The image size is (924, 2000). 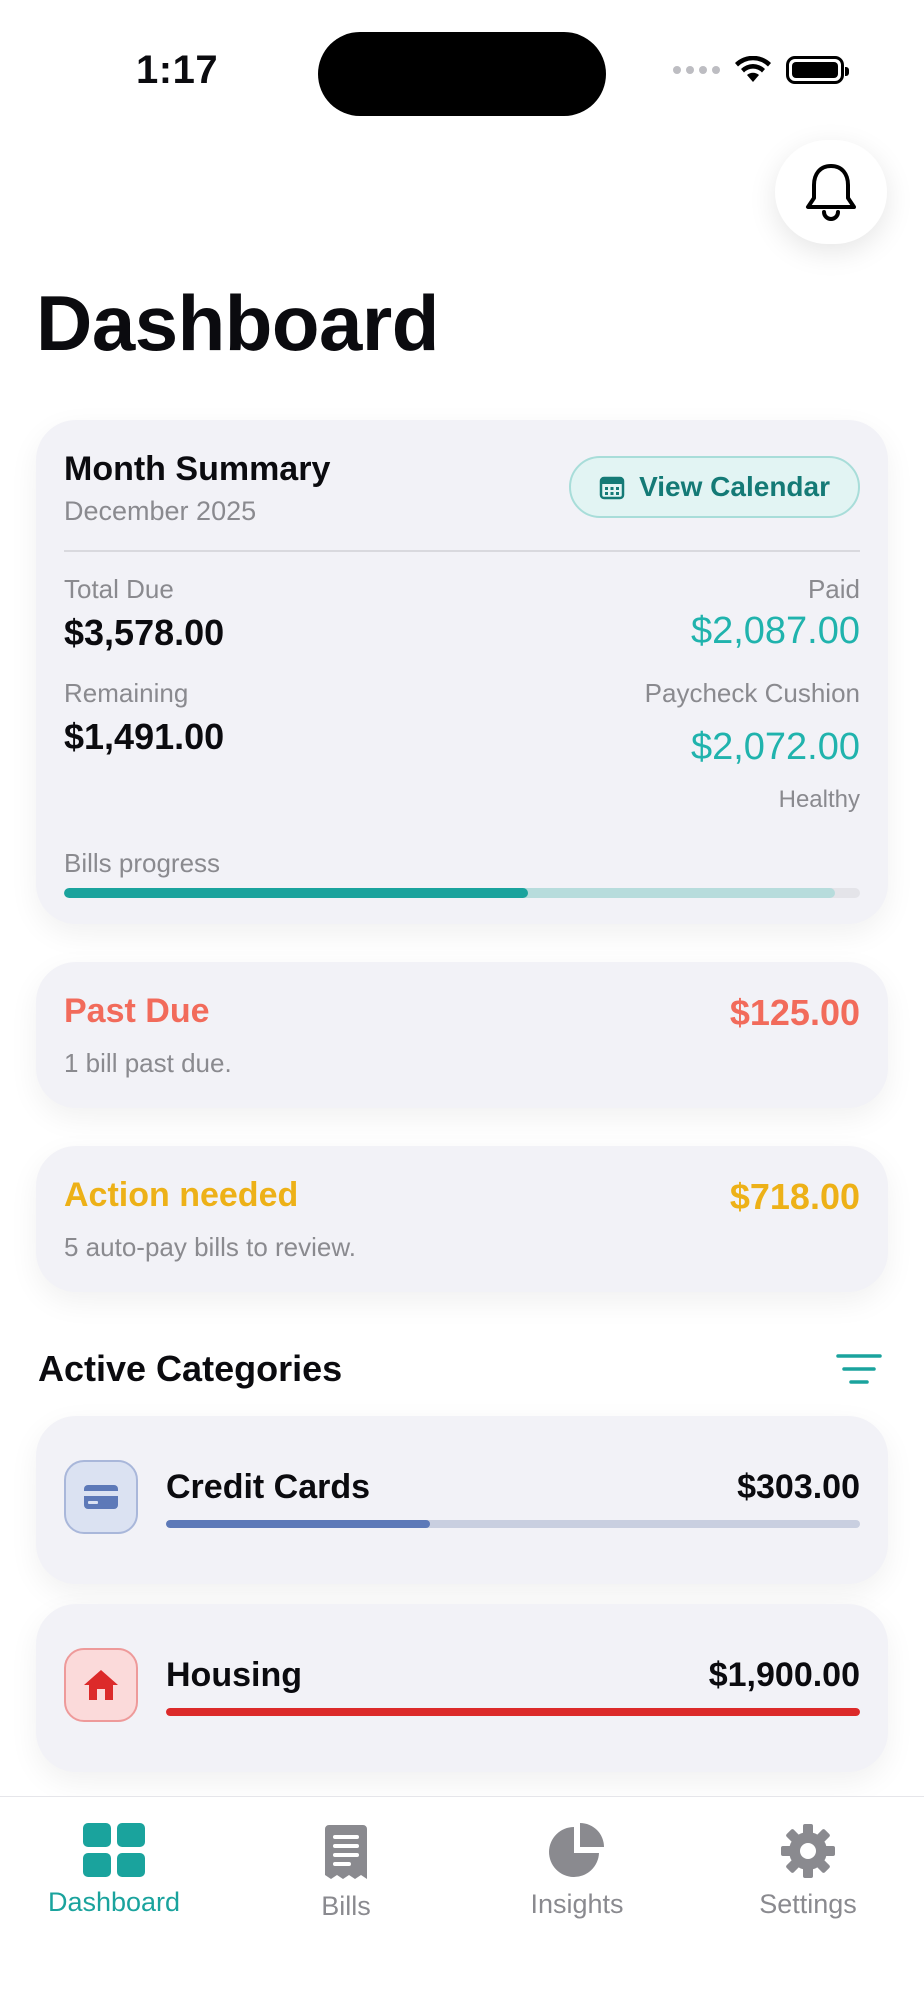 I want to click on house-icon, so click(x=101, y=1685).